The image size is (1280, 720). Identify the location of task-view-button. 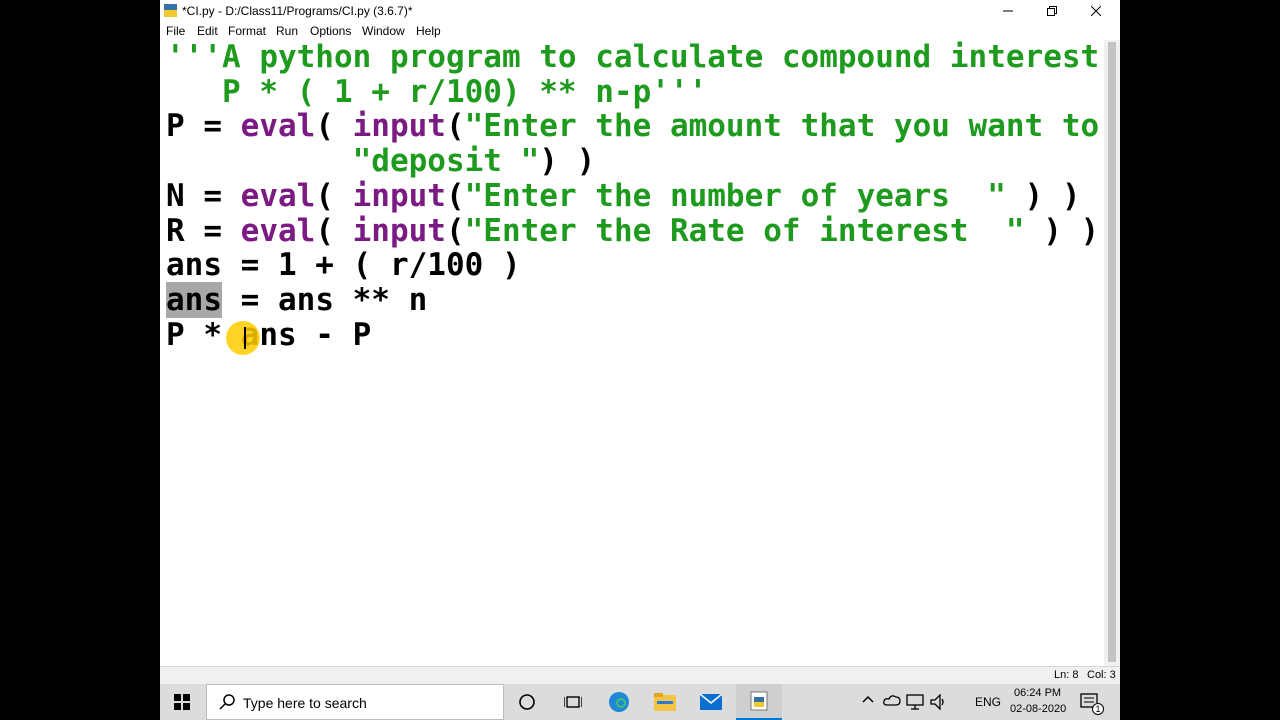
(573, 702).